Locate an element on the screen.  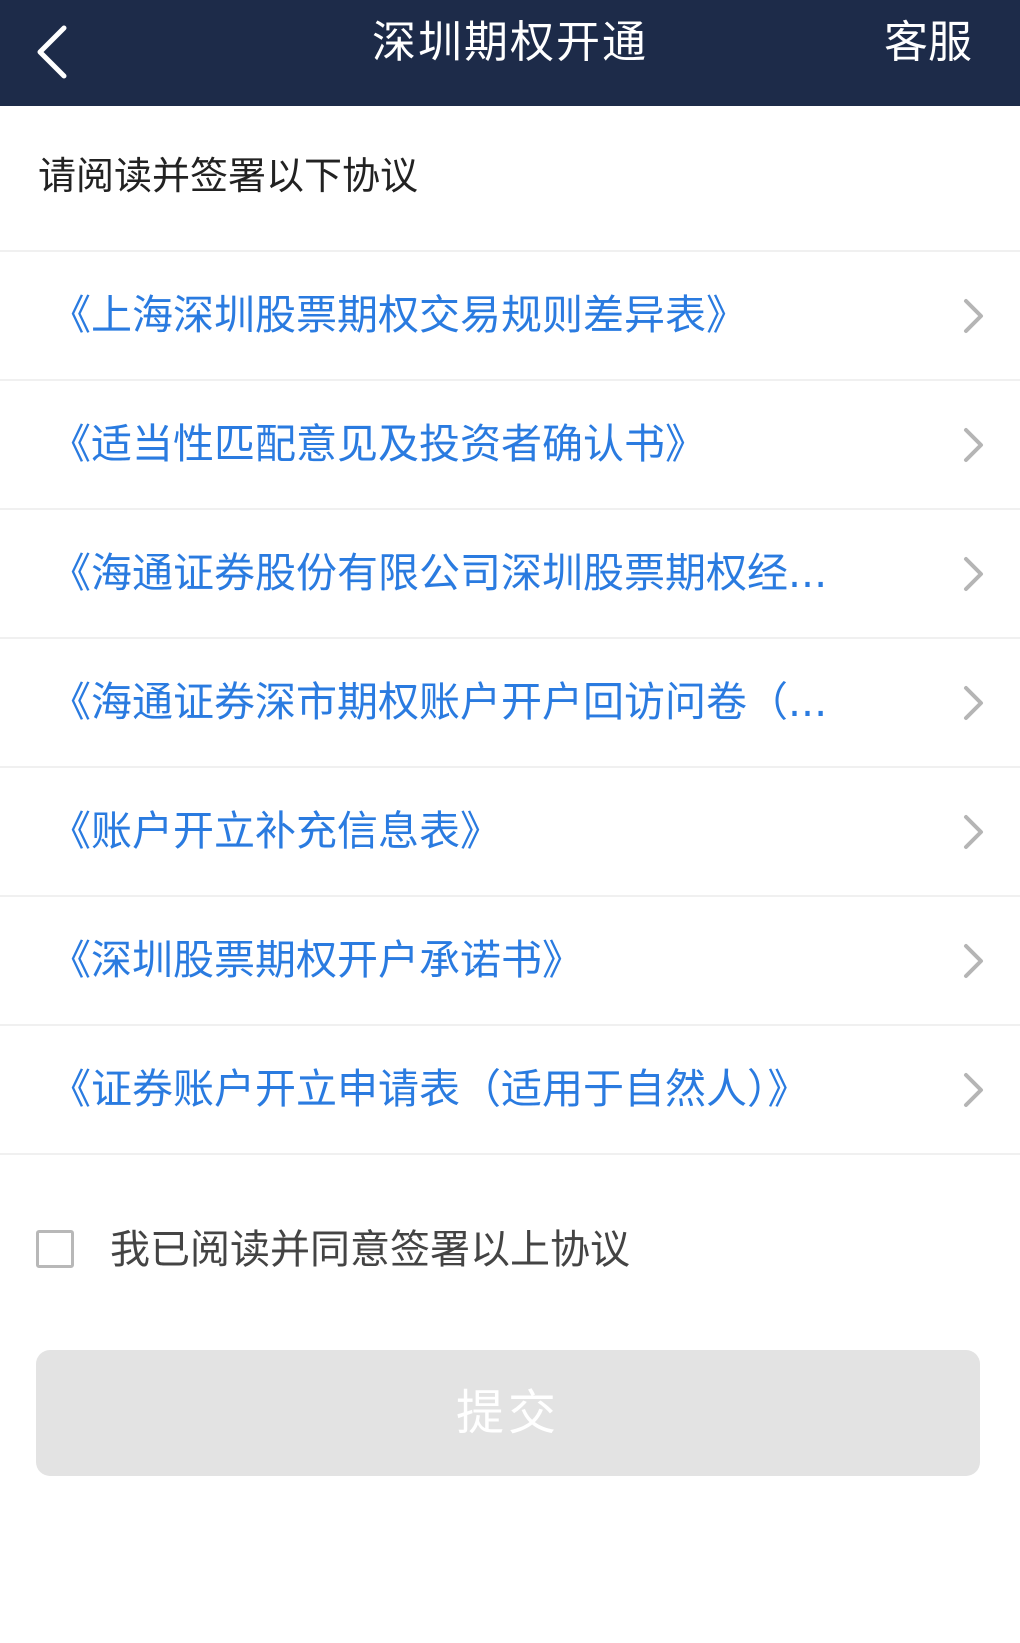
agreement-title: 《账户开立补充信息表》 is located at coordinates (275, 831).